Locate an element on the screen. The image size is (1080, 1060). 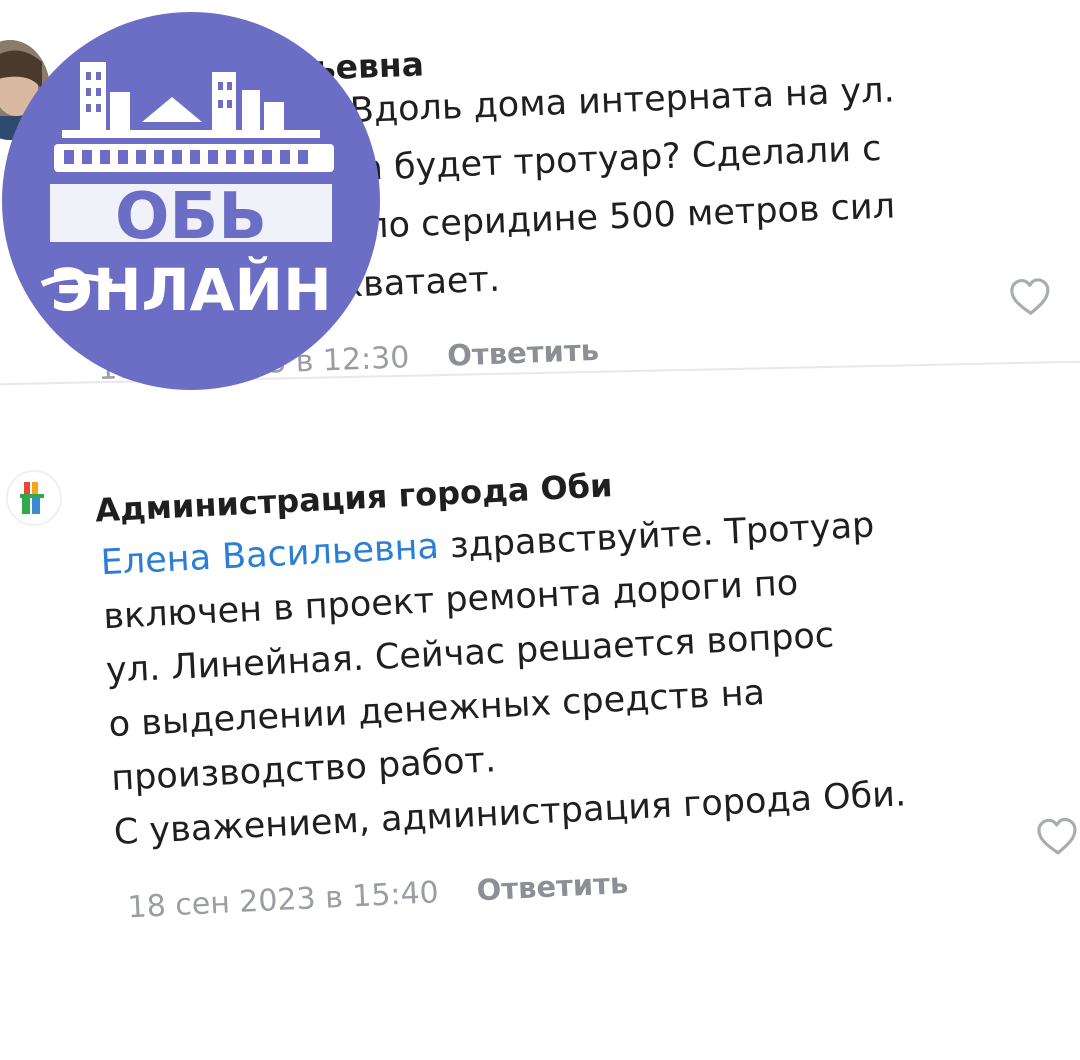
avatar is located at coordinates (34, 498).